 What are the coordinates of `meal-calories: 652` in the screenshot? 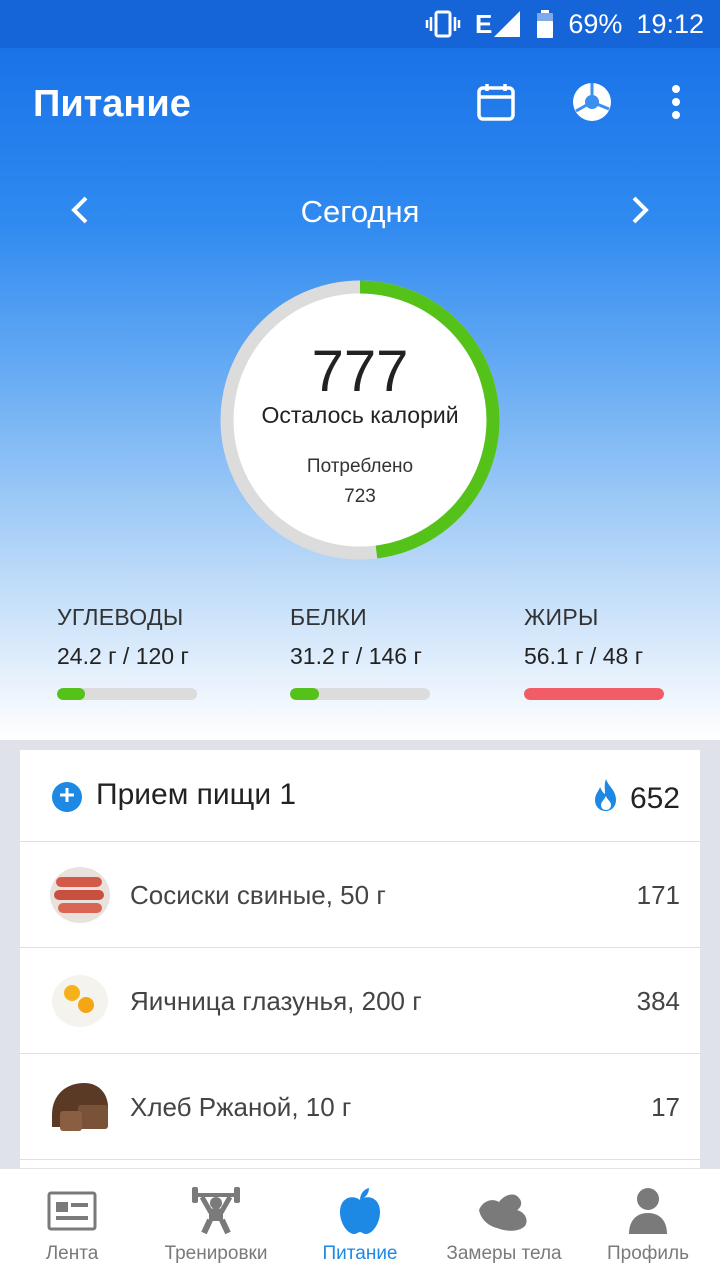 It's located at (636, 799).